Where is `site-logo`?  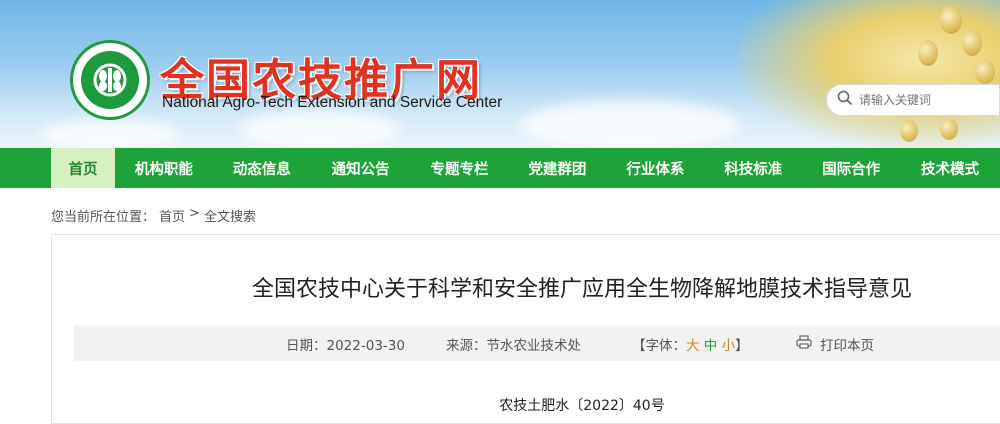
site-logo is located at coordinates (110, 80).